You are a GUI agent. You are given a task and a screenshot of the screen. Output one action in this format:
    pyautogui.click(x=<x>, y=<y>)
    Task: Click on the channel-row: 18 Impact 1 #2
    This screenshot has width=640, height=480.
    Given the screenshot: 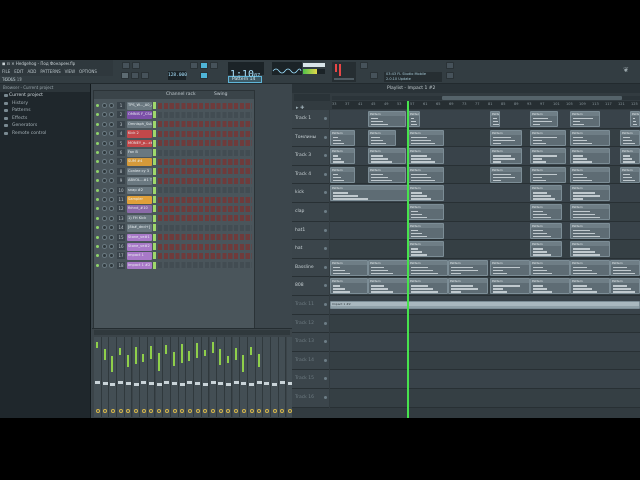 What is the action you would take?
    pyautogui.click(x=174, y=265)
    